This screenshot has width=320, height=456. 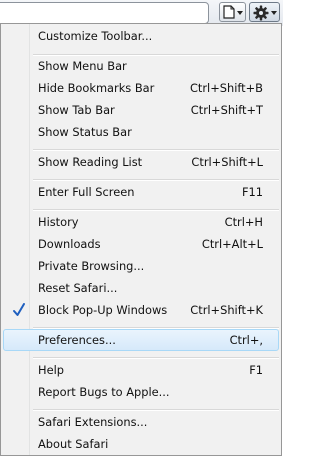 I want to click on settings-menu-button, so click(x=264, y=12).